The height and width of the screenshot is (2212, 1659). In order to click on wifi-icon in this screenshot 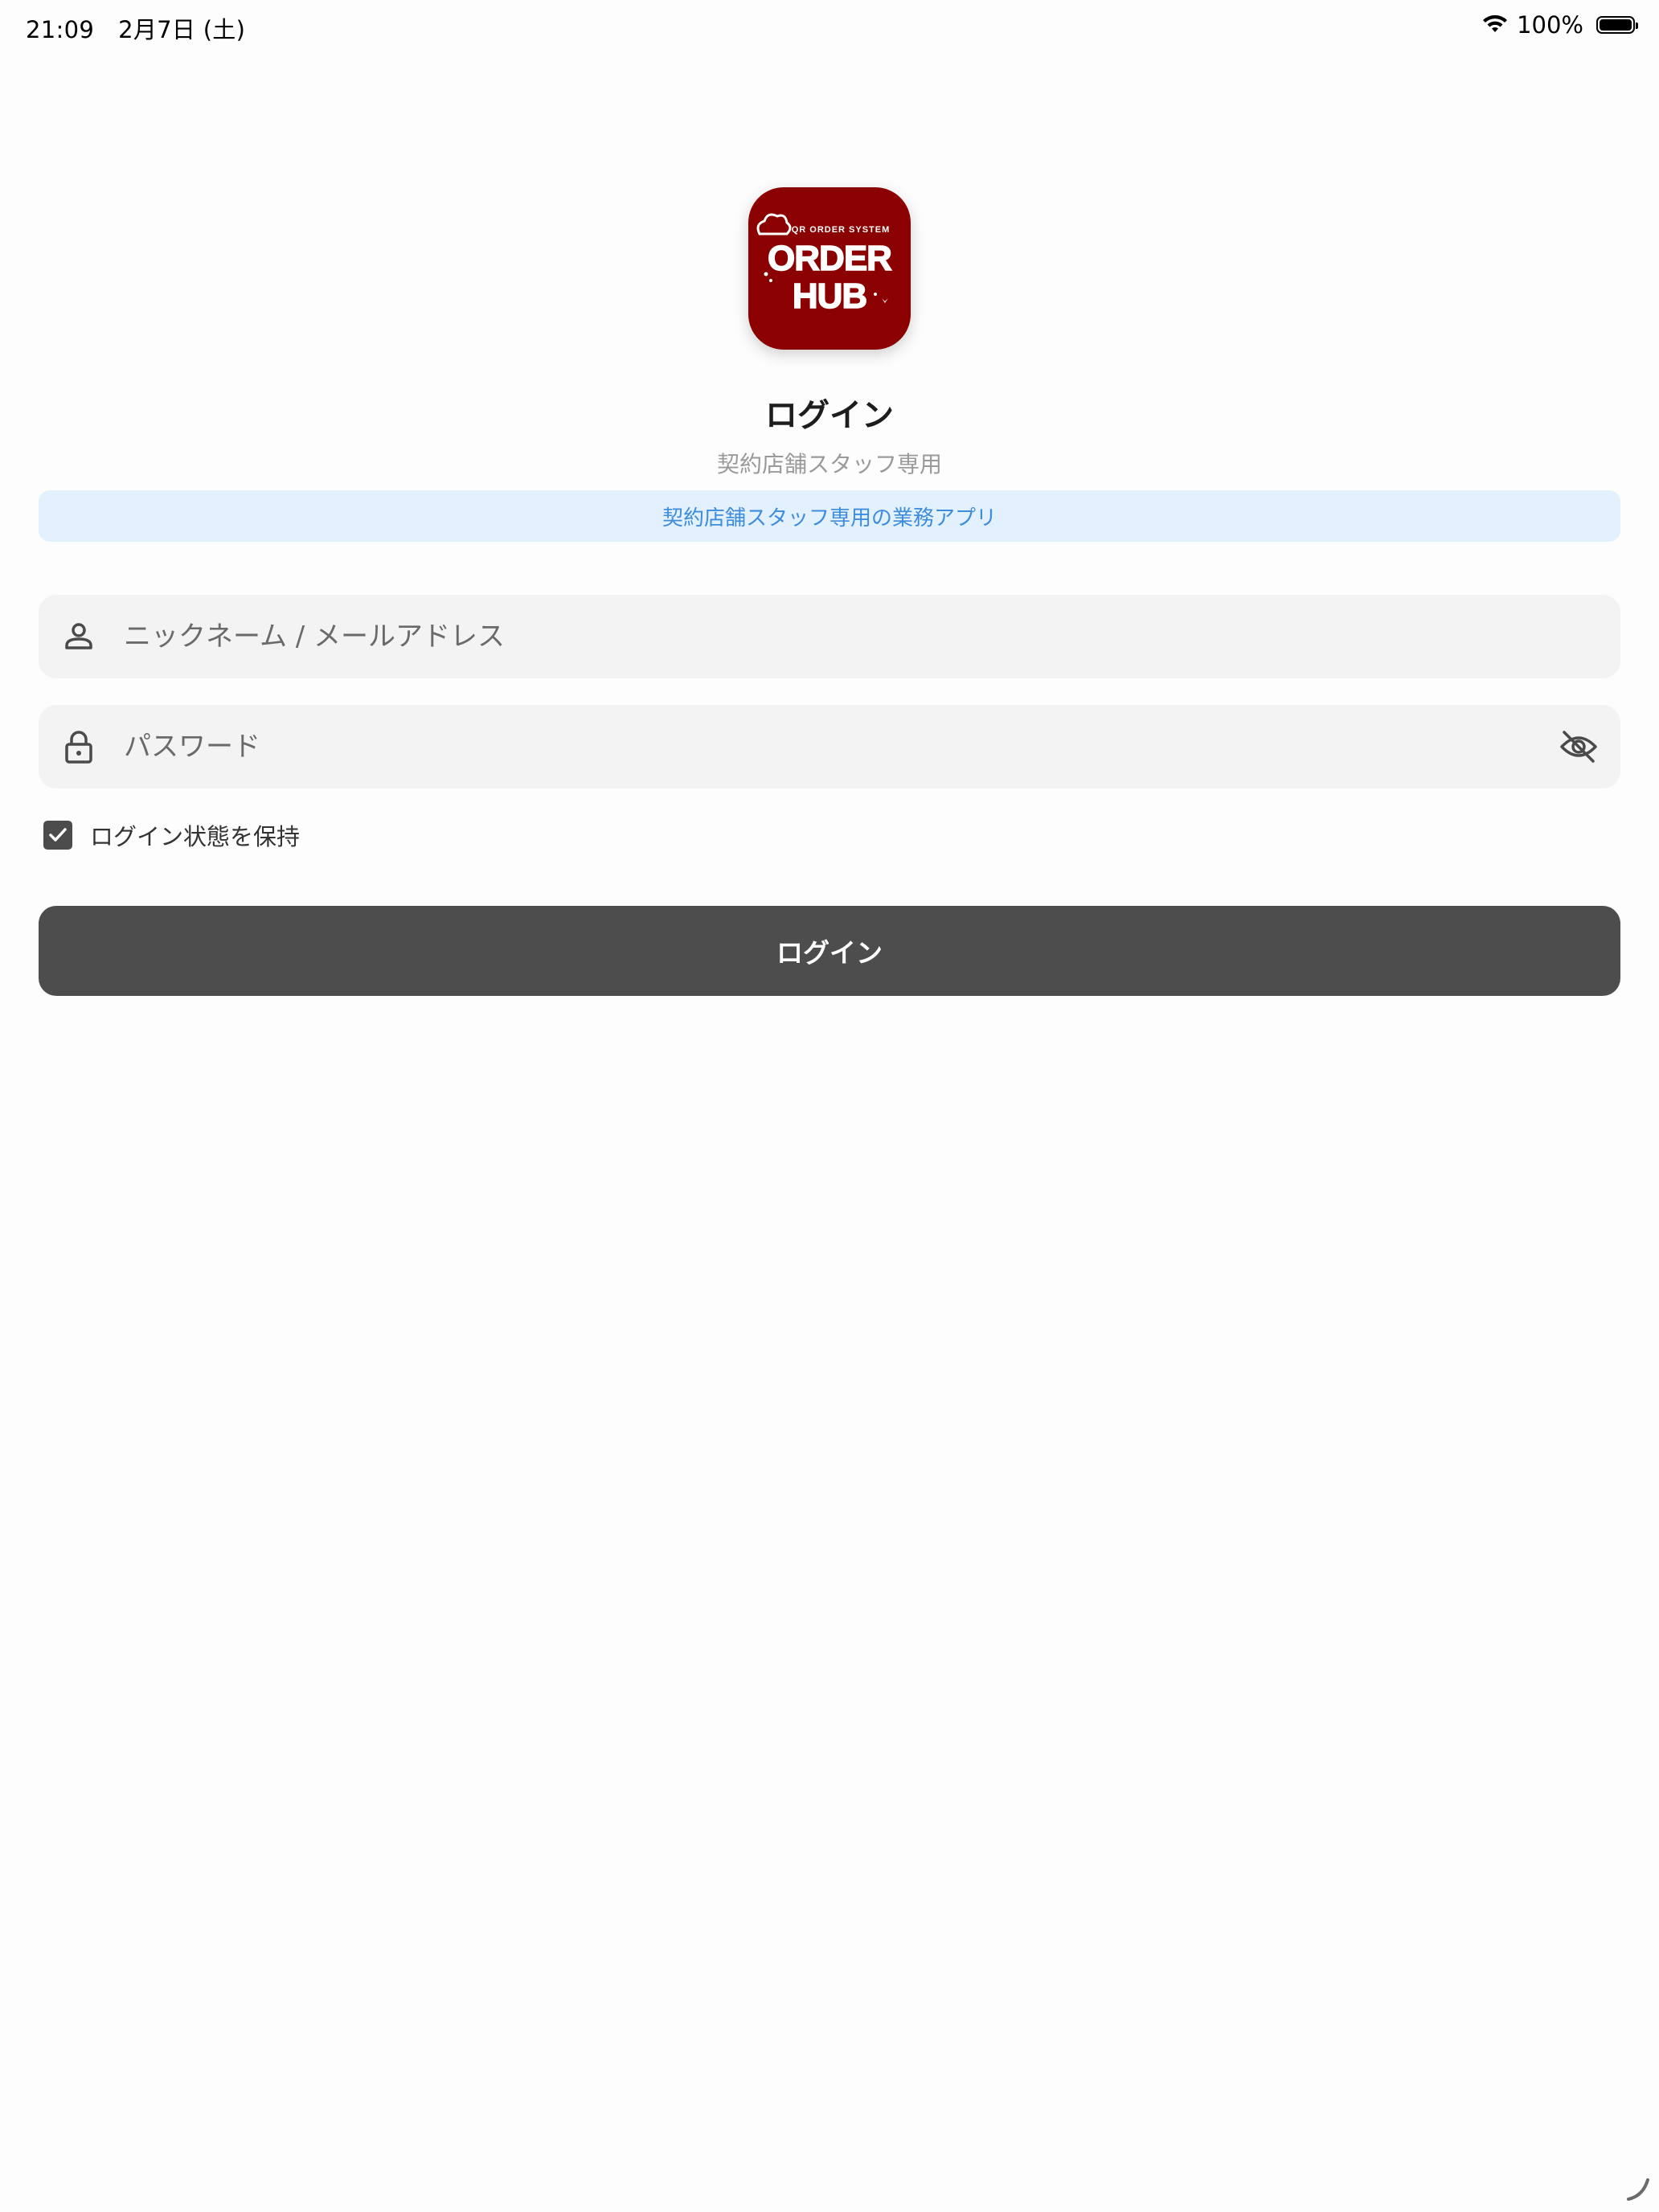, I will do `click(1495, 23)`.